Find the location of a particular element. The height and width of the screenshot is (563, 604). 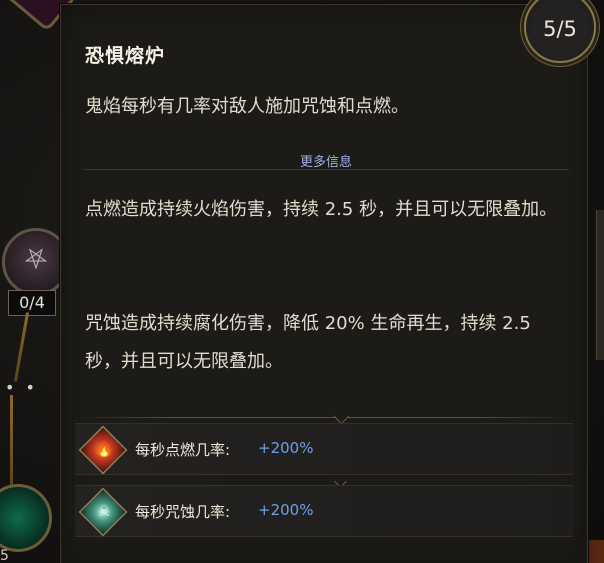

divider-line is located at coordinates (324, 417).